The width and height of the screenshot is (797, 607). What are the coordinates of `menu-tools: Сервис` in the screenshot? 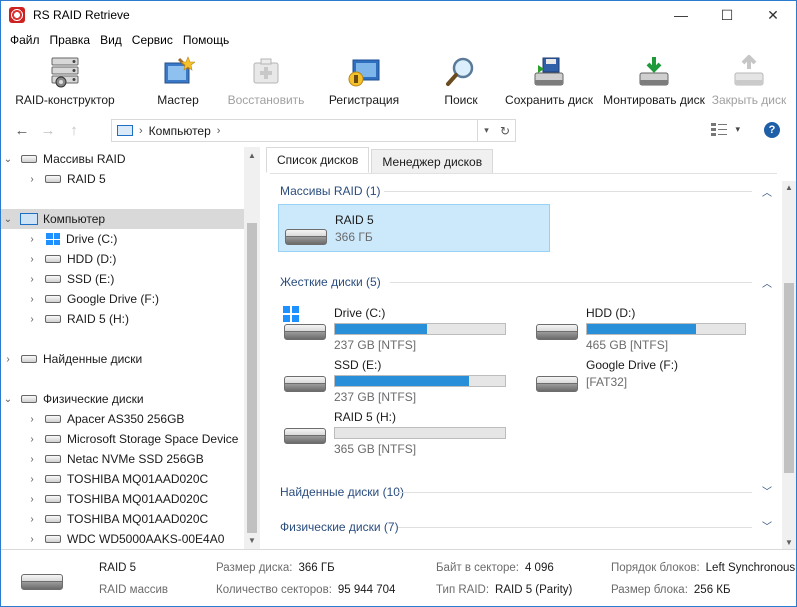 It's located at (152, 40).